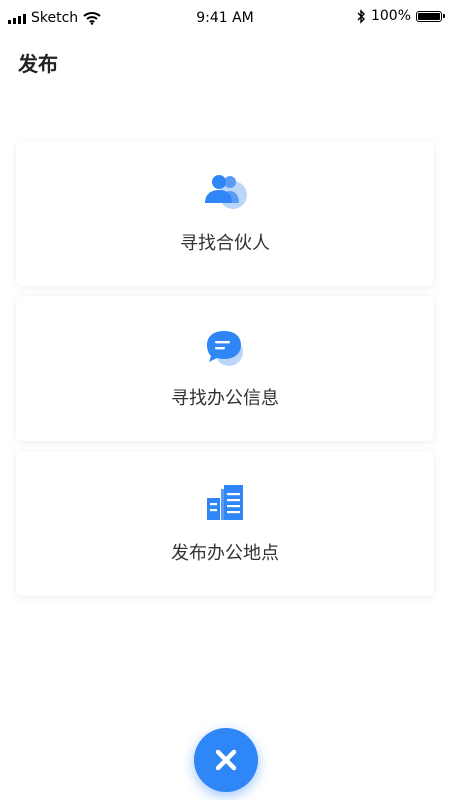  I want to click on battery-icon, so click(430, 16).